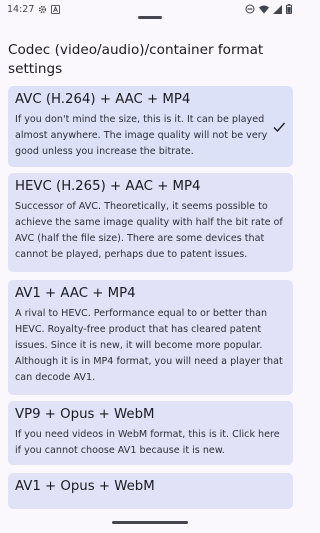  I want to click on font-a-icon, so click(56, 9).